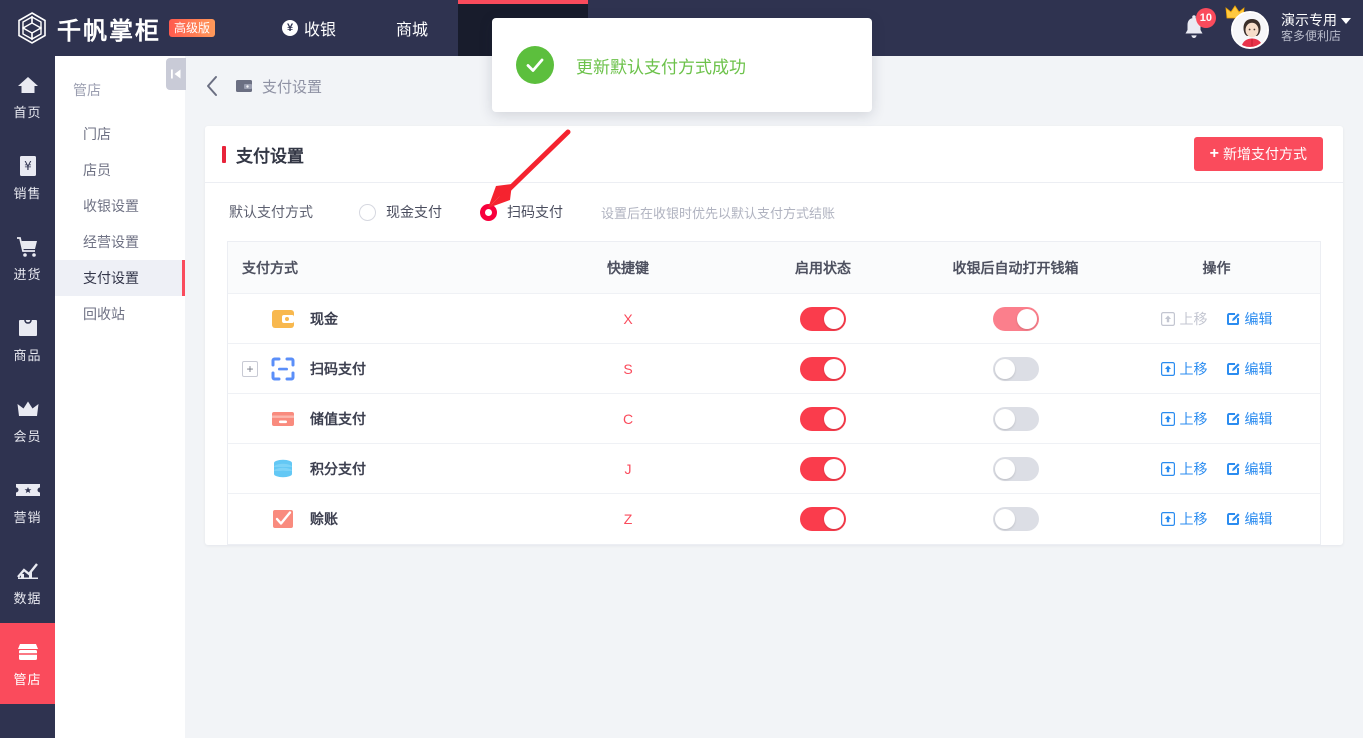  I want to click on expand-icon: +, so click(250, 368).